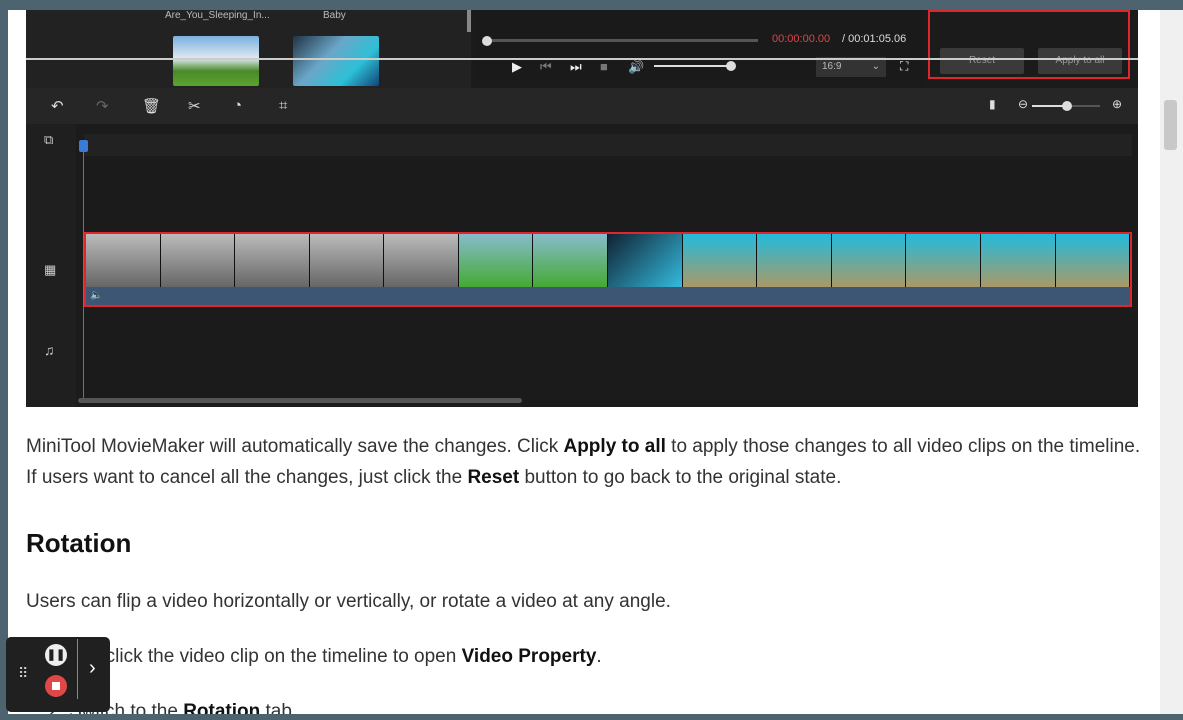  What do you see at coordinates (283, 105) in the screenshot?
I see `crop-icon: ⌗` at bounding box center [283, 105].